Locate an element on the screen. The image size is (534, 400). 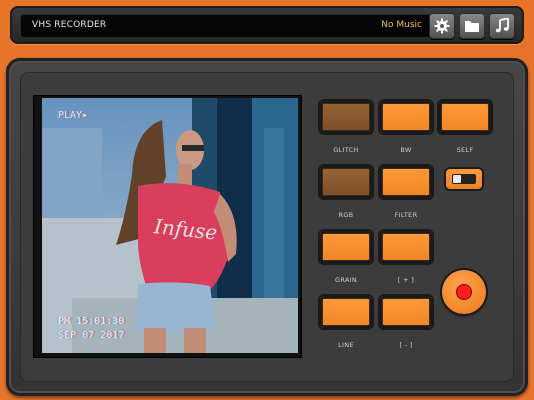
bw-label: BW is located at coordinates (406, 150).